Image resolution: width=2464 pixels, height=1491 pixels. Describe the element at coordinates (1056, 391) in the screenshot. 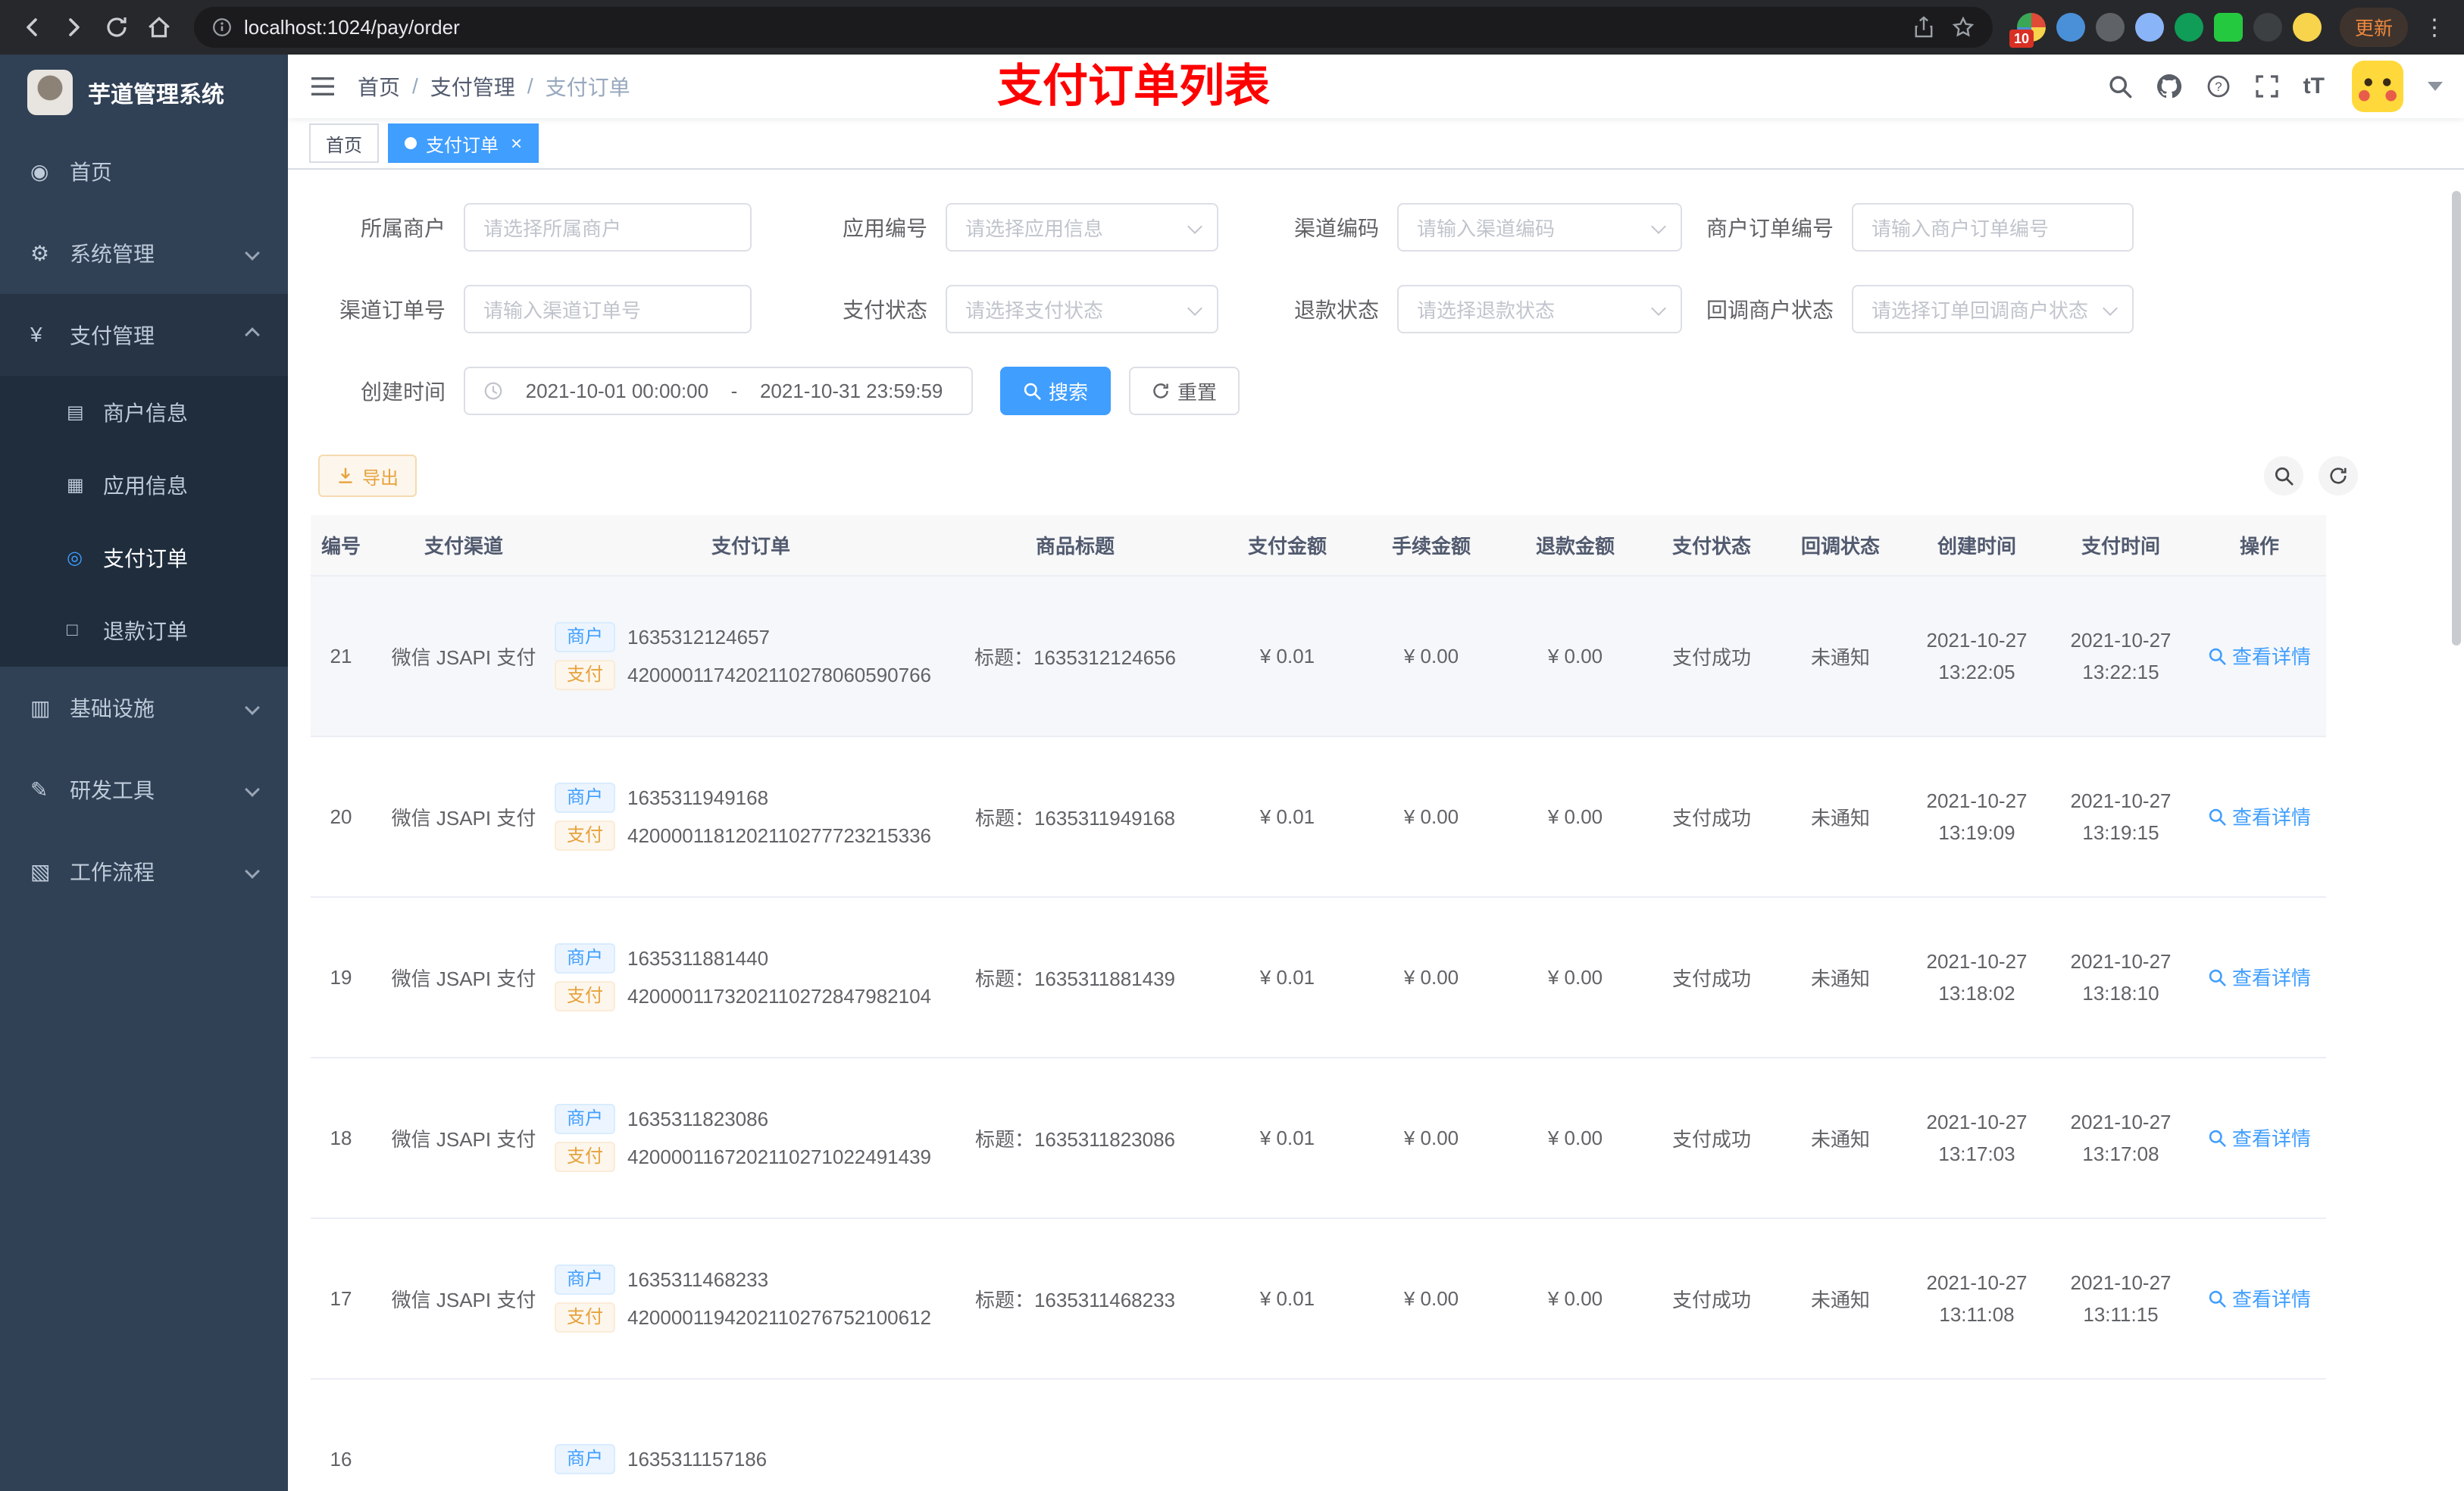

I see `search-button: 搜索` at that location.